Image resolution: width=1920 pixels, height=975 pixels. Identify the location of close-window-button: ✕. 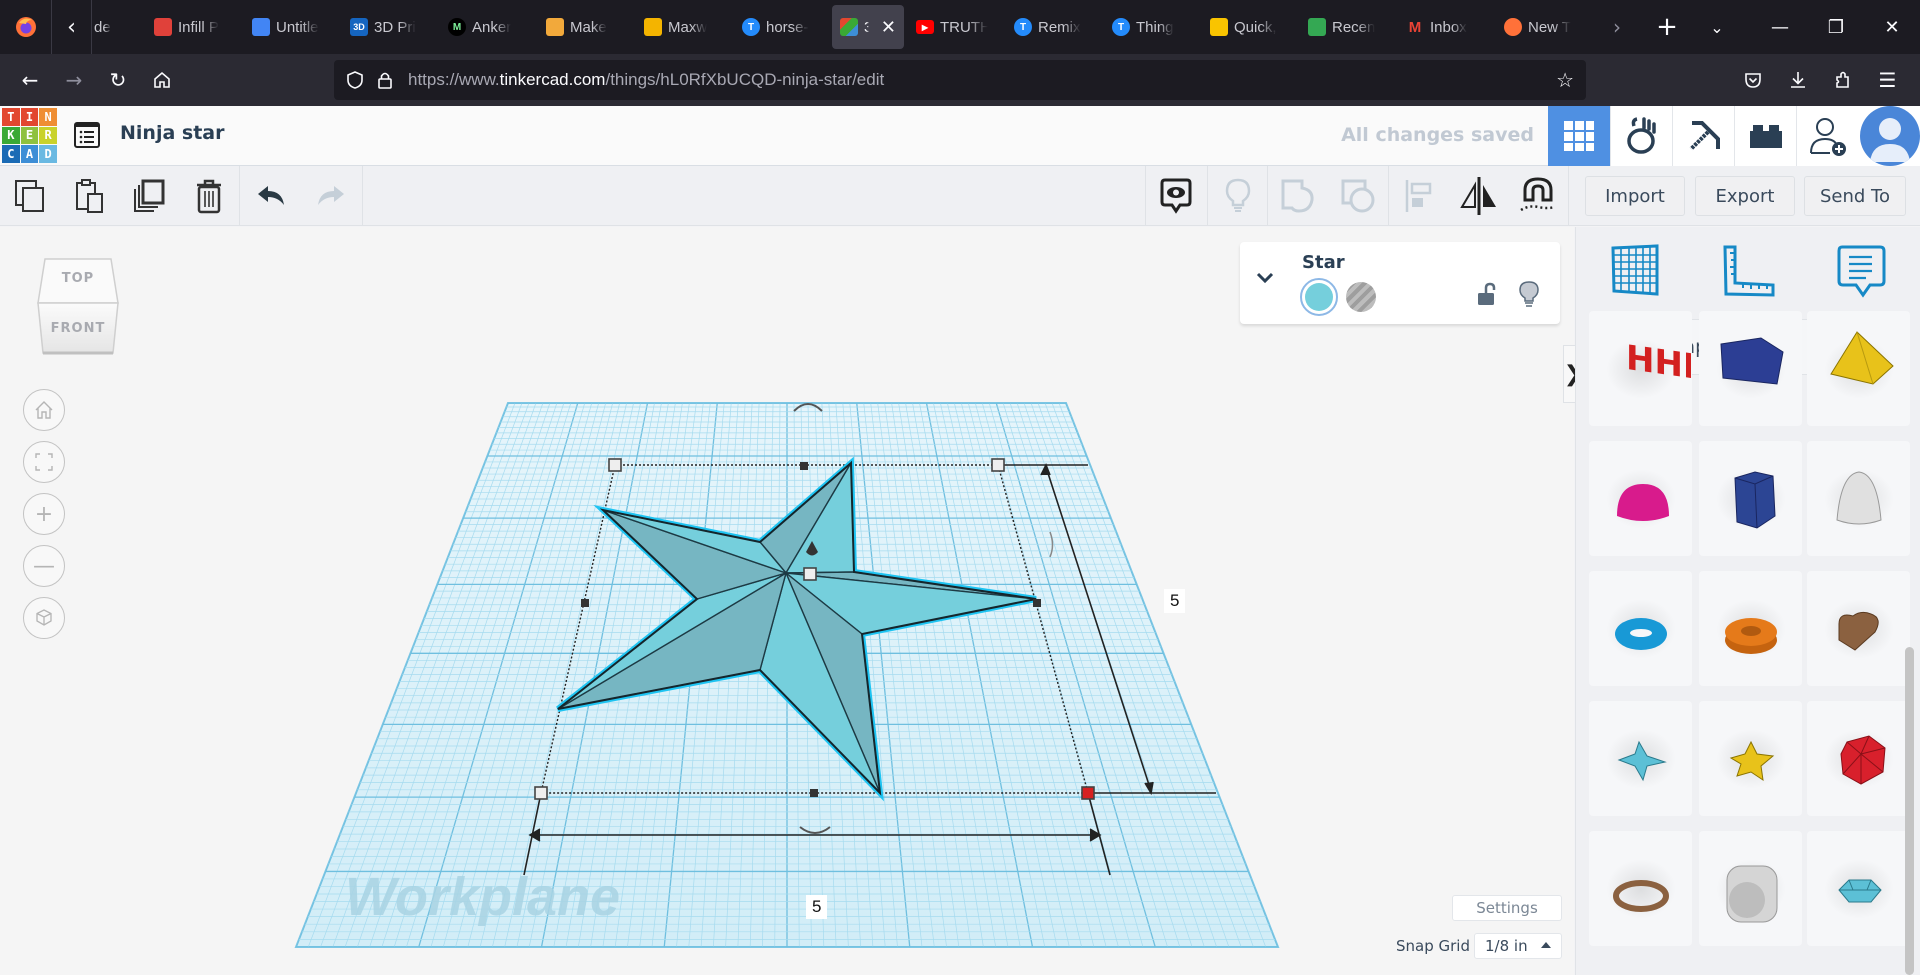
(1892, 27).